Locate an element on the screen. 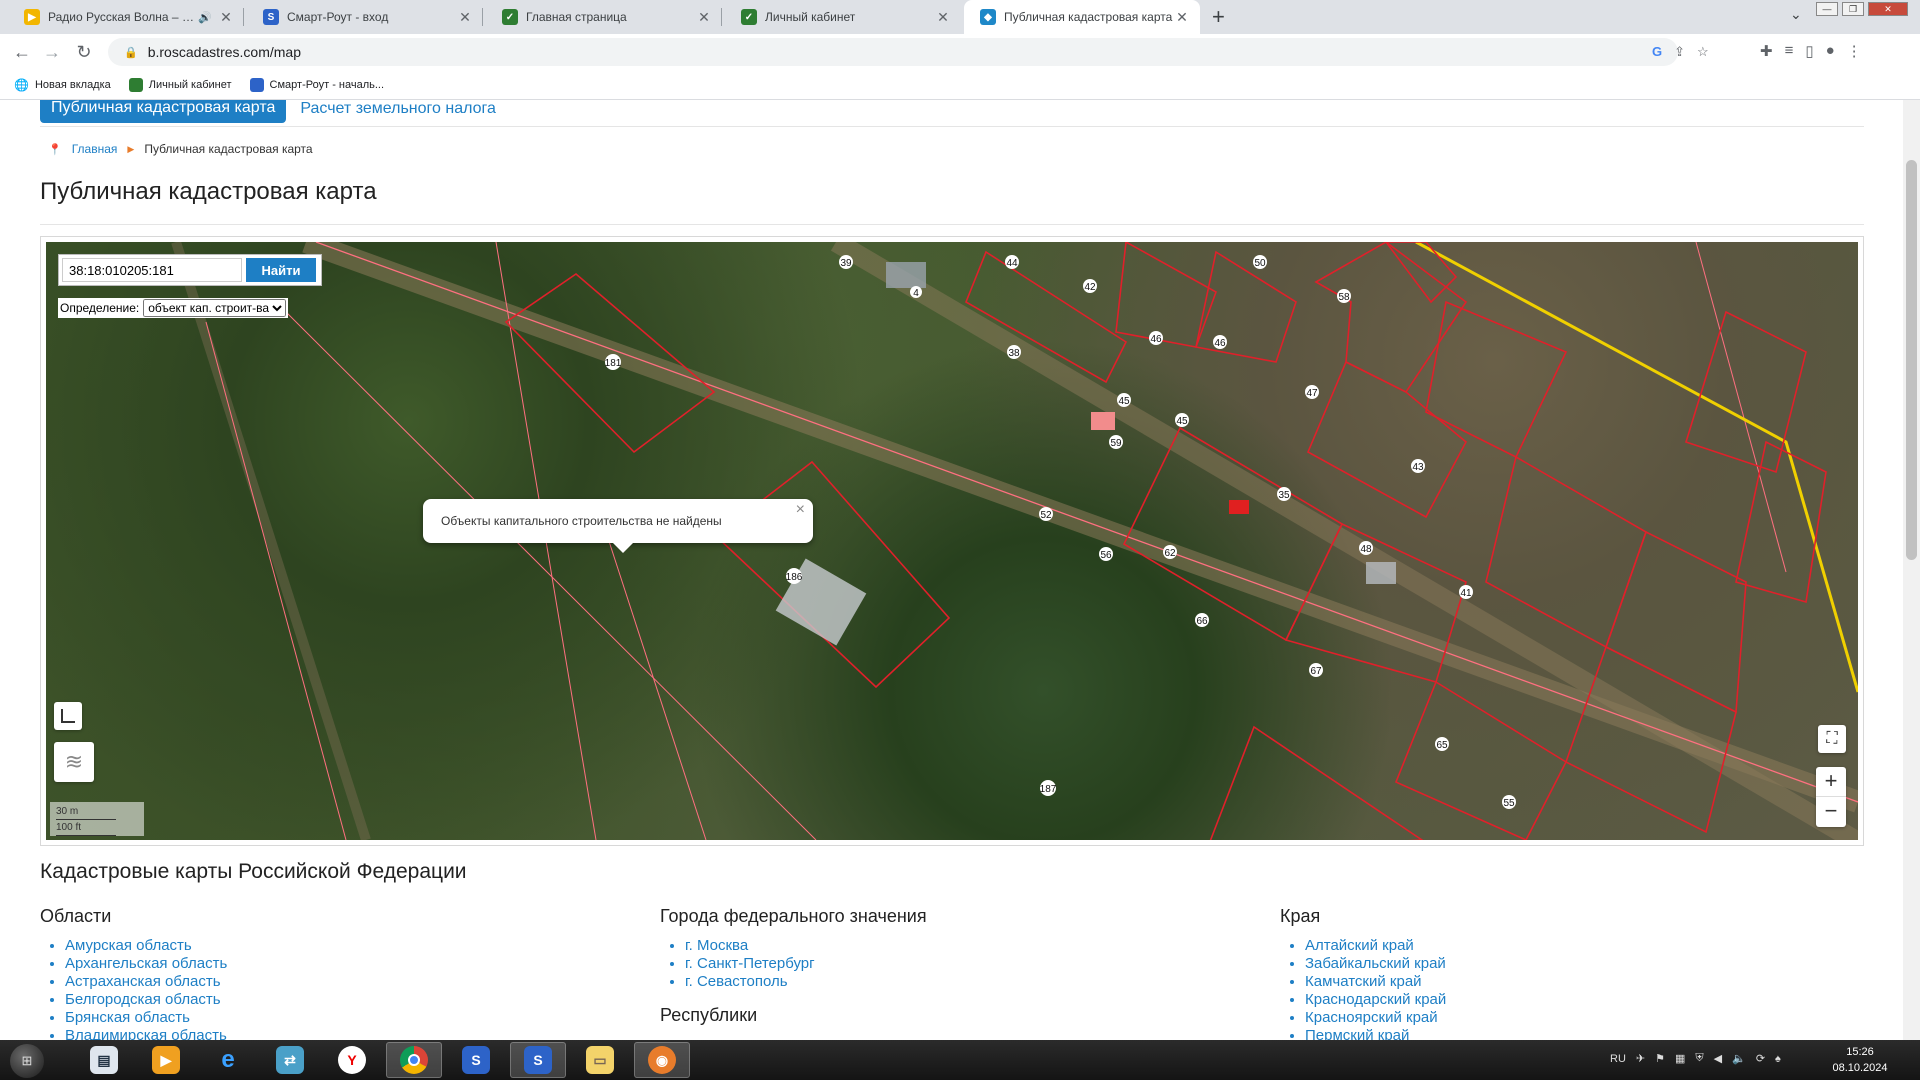  forward-button: → is located at coordinates (52, 52).